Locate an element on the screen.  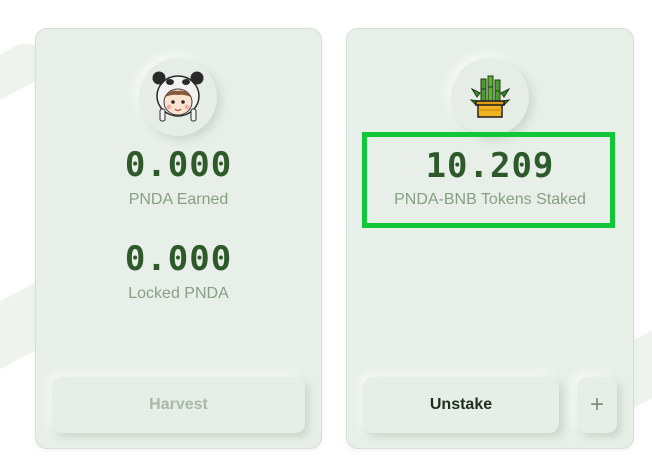
panda-mascot-icon is located at coordinates (178, 96).